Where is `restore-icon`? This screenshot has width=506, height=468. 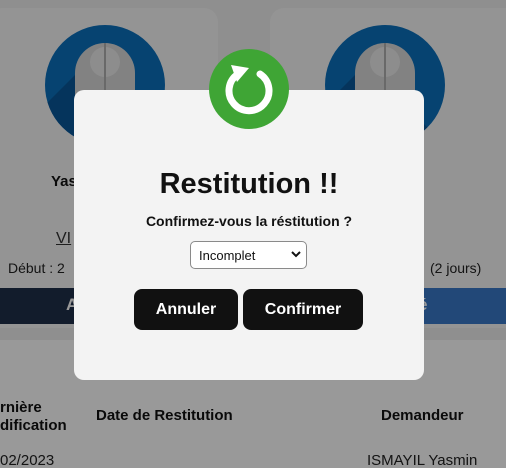 restore-icon is located at coordinates (249, 89).